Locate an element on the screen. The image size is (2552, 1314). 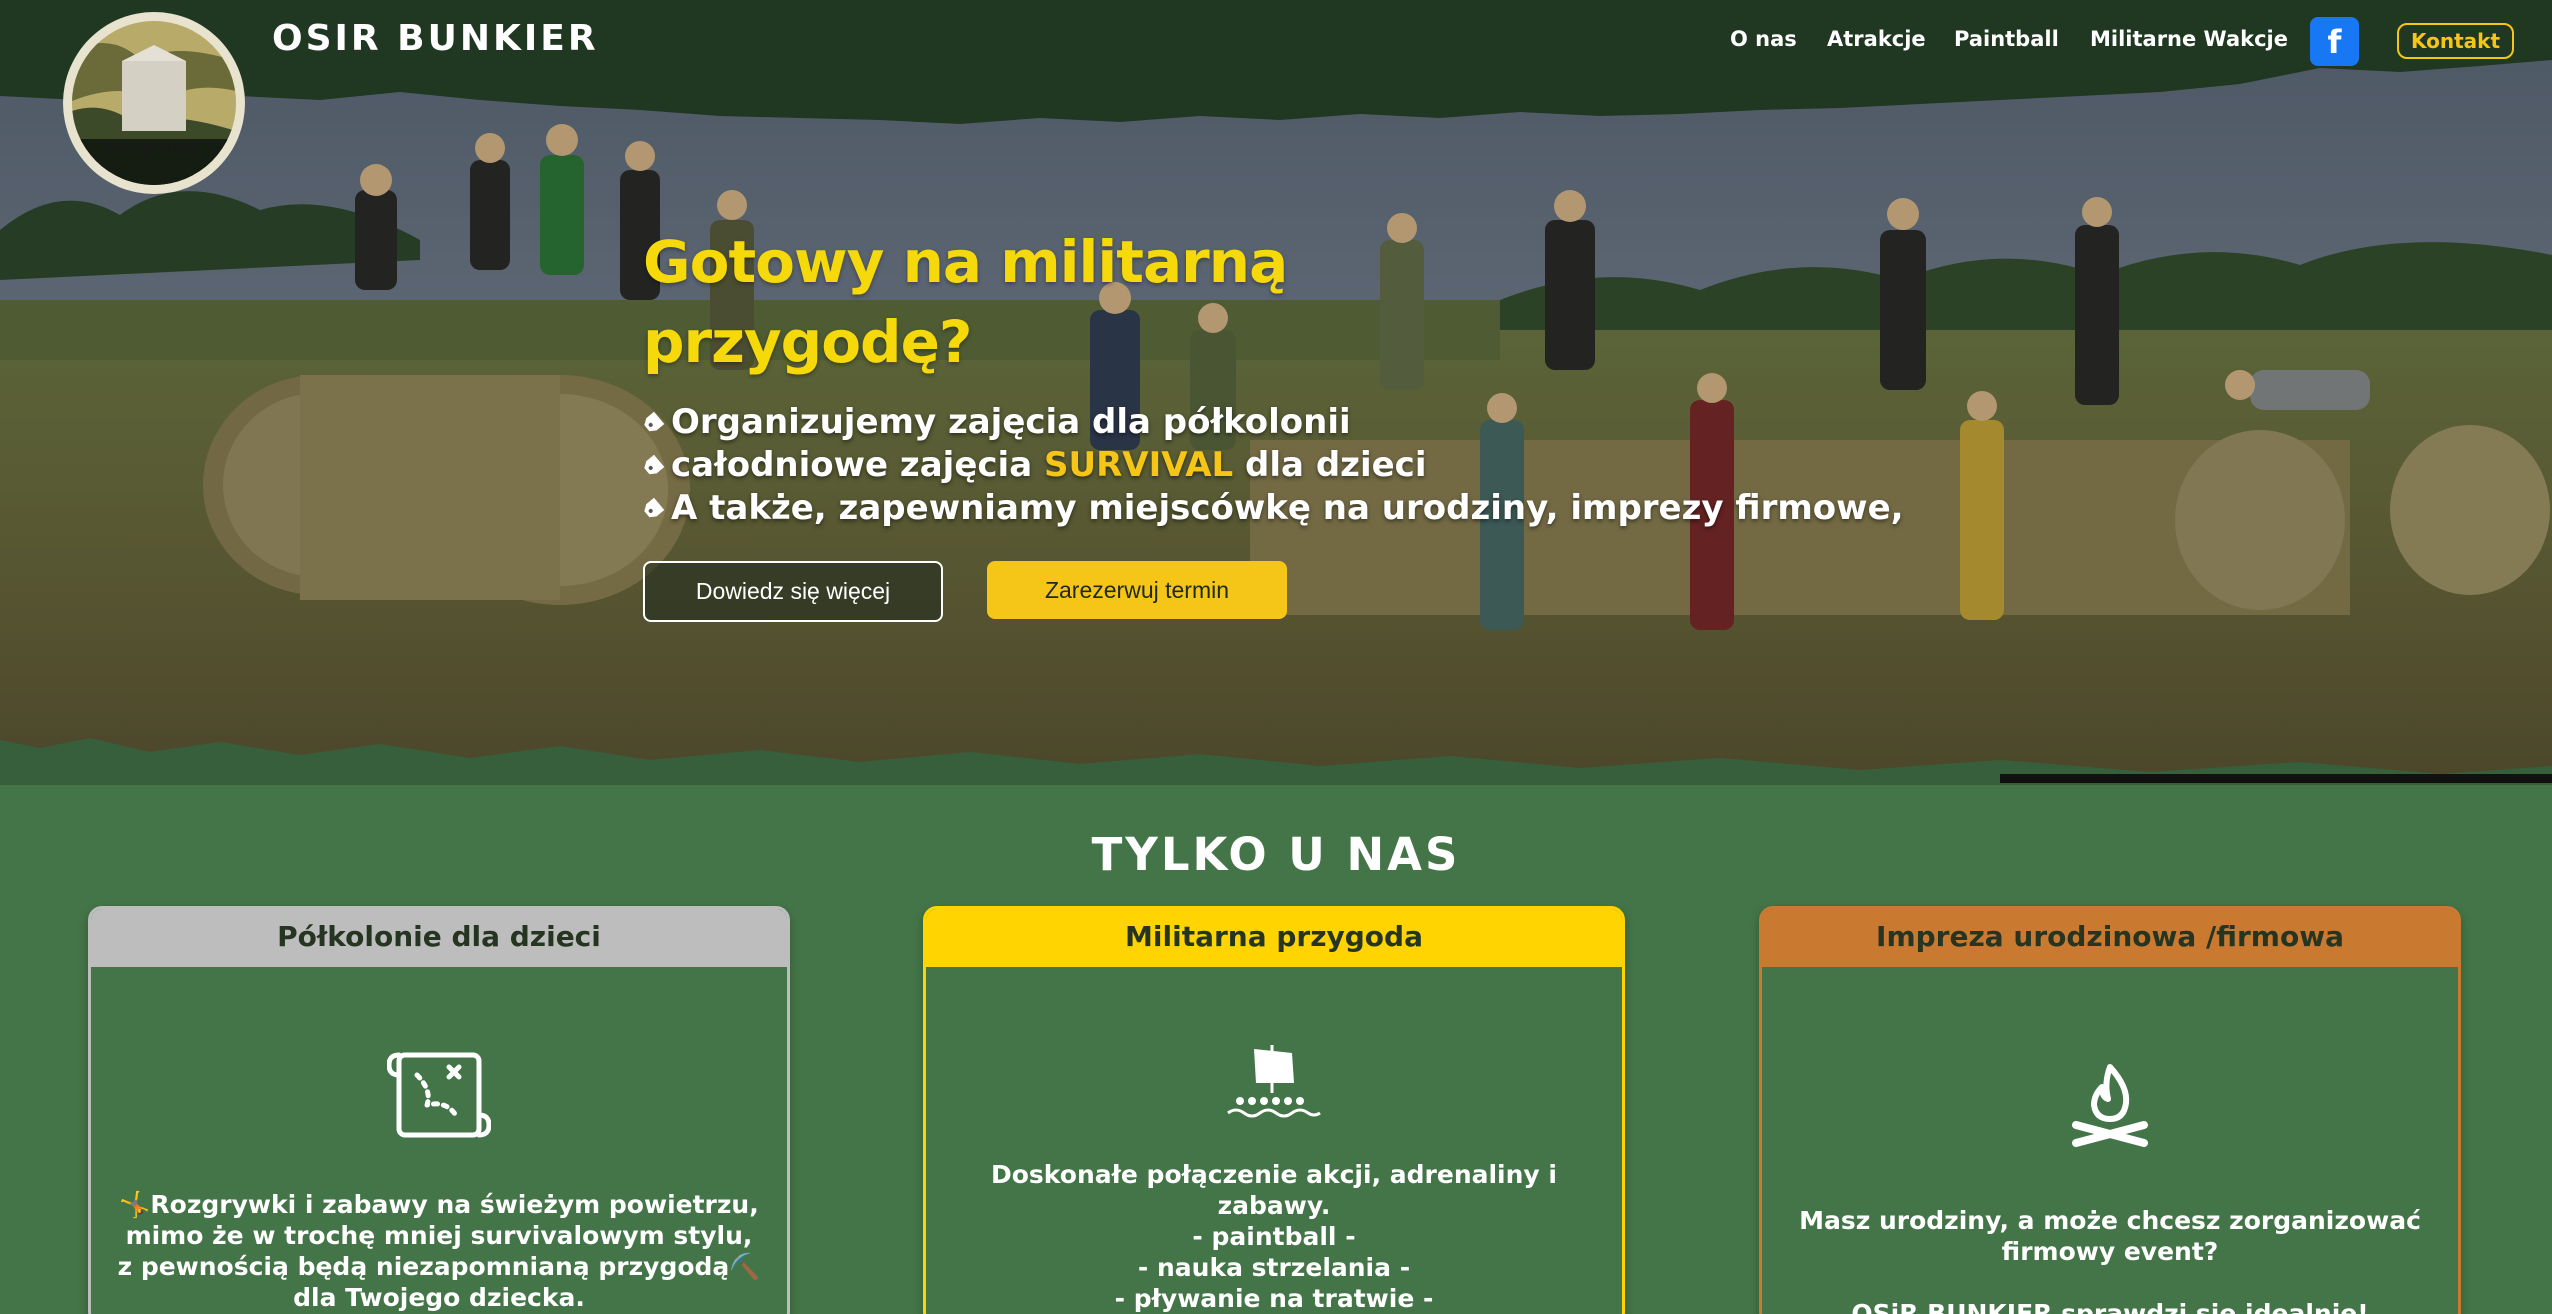
card-title: Impreza urodzinowa /firmowa is located at coordinates (2110, 938).